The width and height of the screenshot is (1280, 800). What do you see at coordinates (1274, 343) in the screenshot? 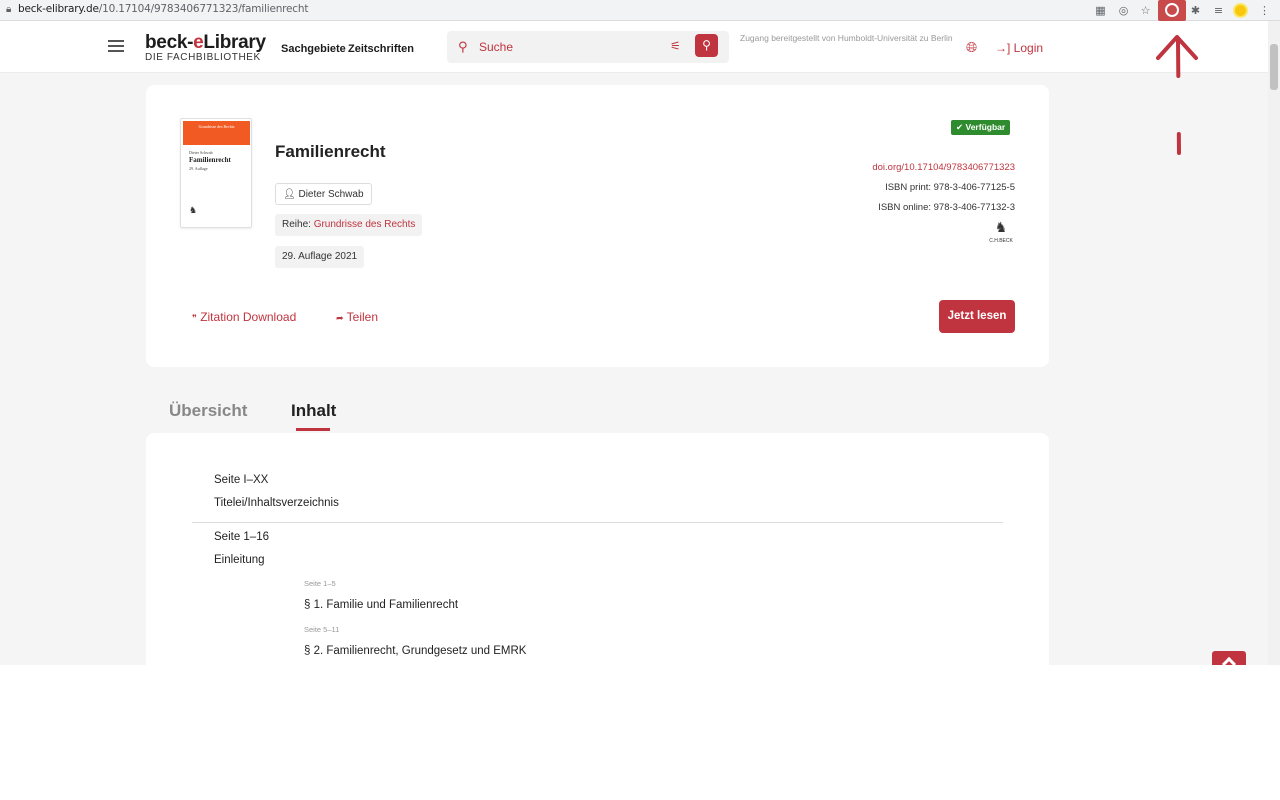
I see `scrollbar` at bounding box center [1274, 343].